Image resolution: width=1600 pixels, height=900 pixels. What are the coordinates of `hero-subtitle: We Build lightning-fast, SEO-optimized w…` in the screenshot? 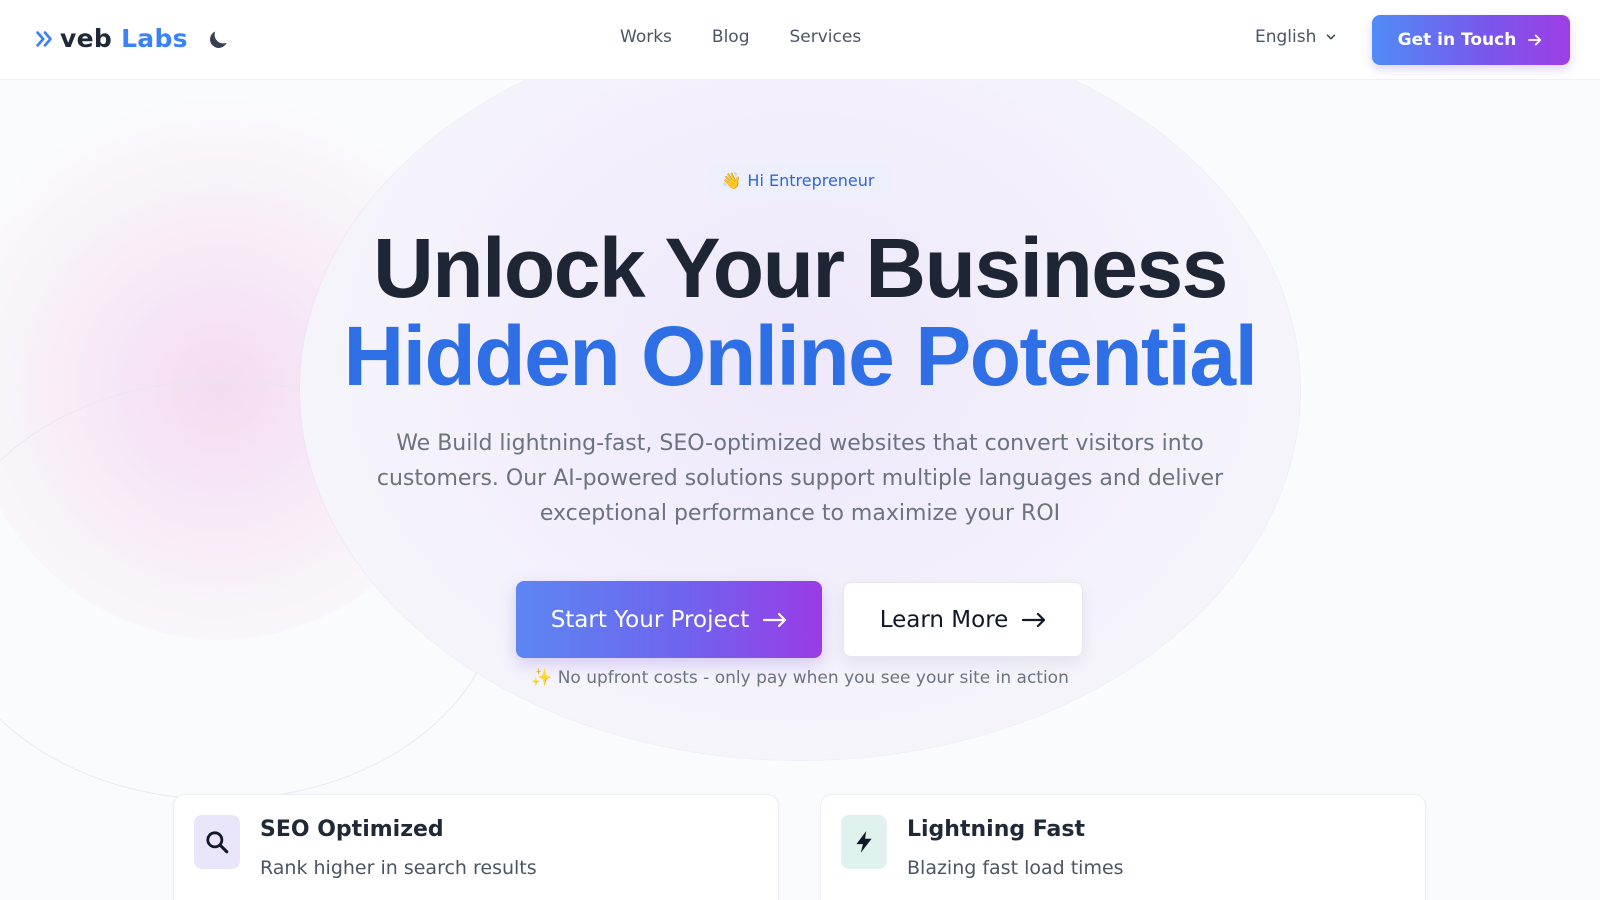 It's located at (800, 478).